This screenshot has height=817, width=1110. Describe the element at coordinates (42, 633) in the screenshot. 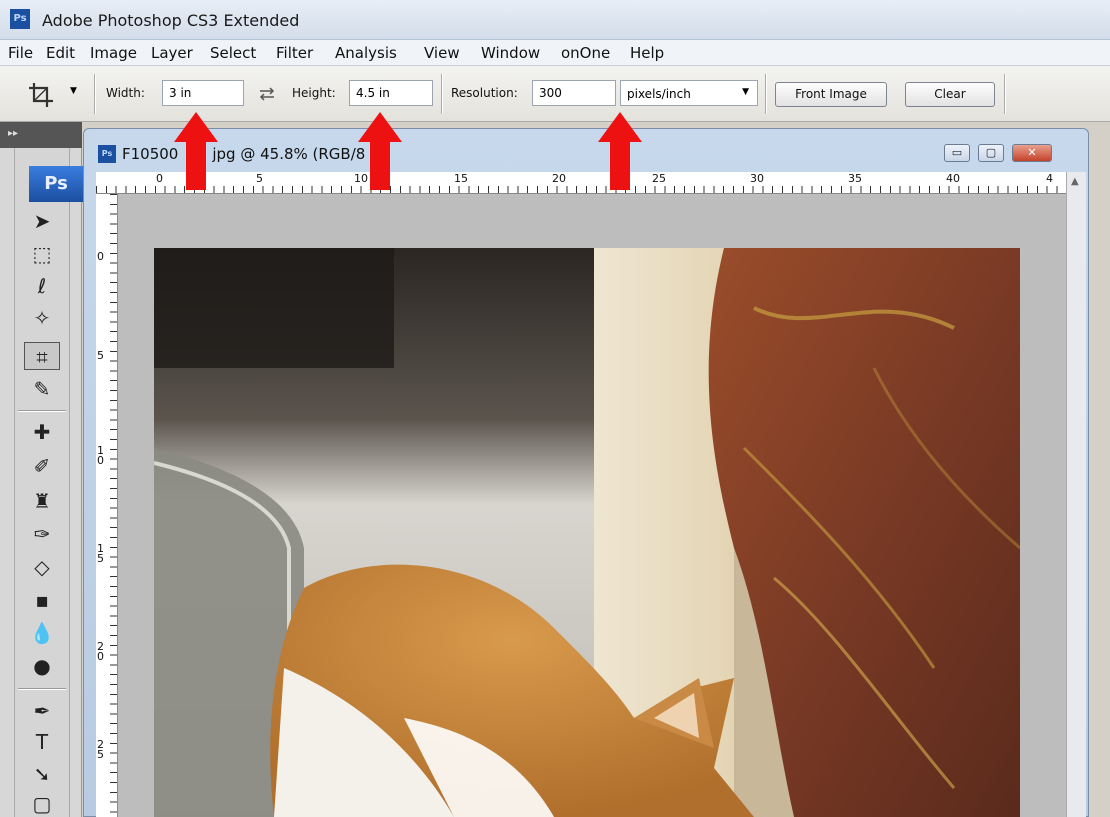

I see `blur-tool-icon: 💧` at that location.